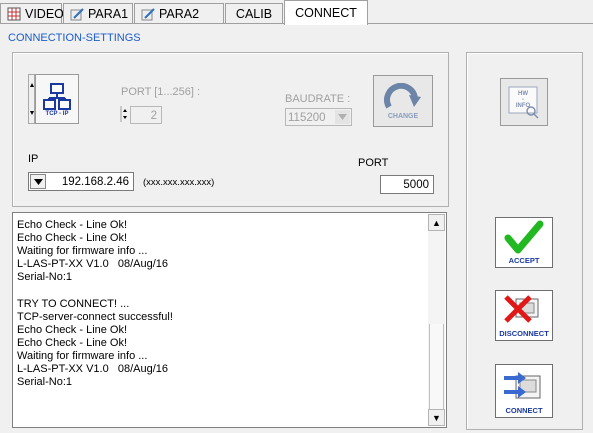 The height and width of the screenshot is (433, 593). What do you see at coordinates (524, 410) in the screenshot?
I see `connect-label: CONNECT` at bounding box center [524, 410].